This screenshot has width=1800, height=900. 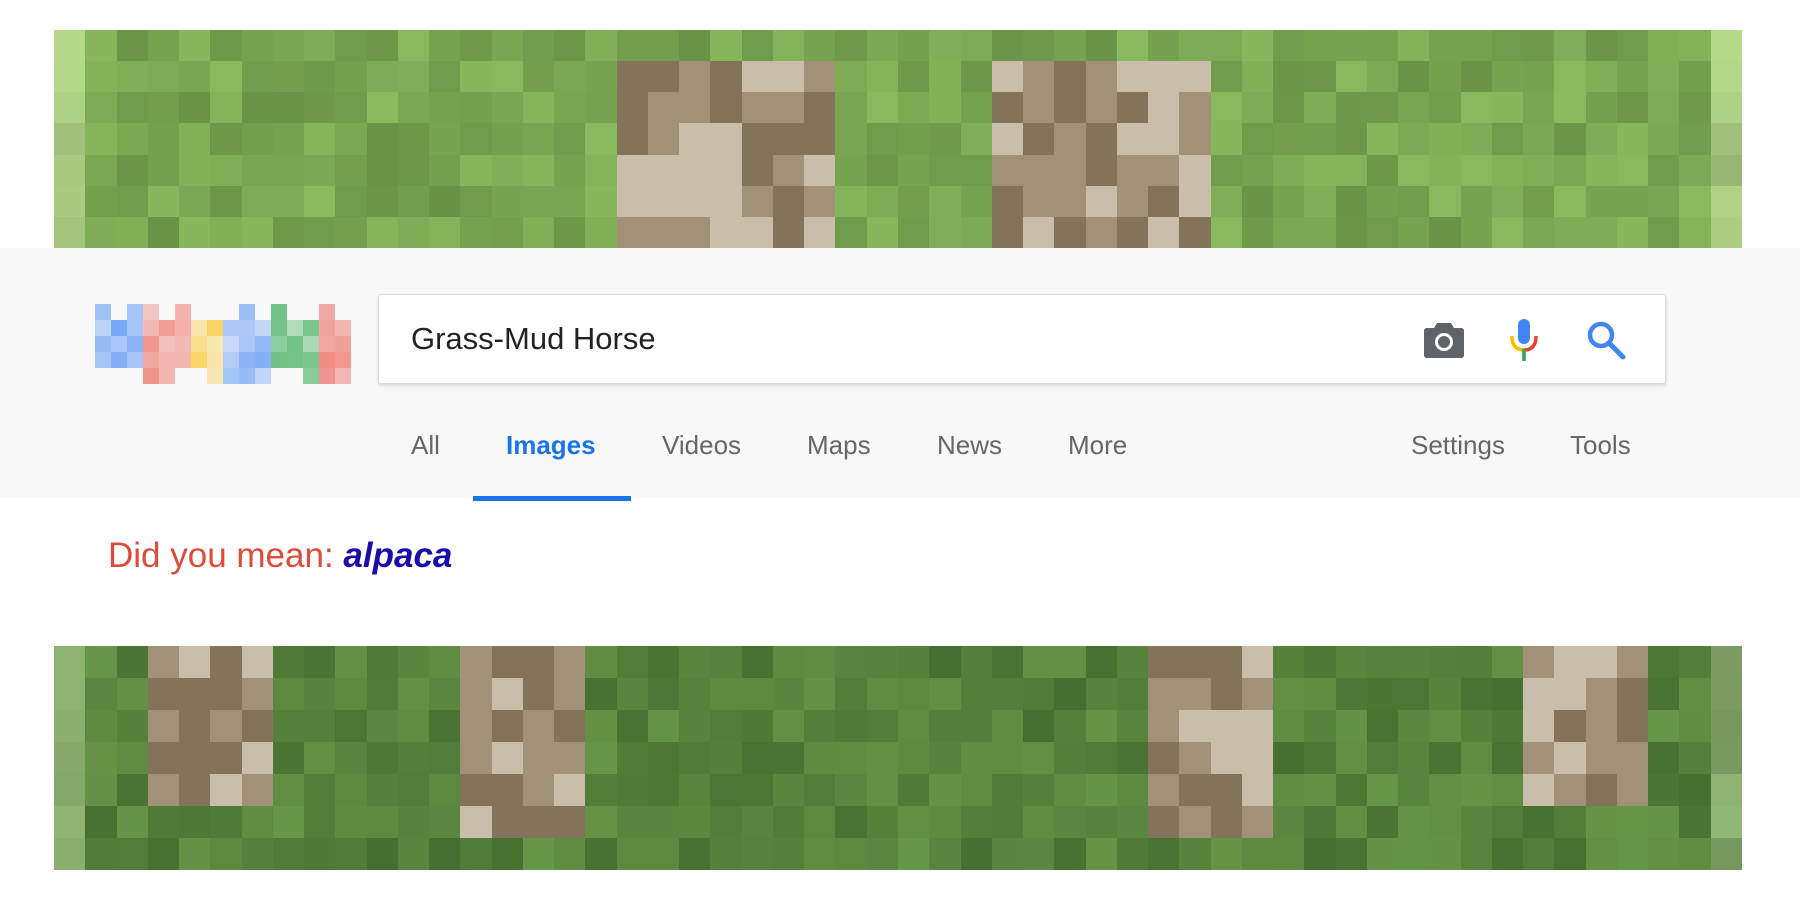 I want to click on microphone-button, so click(x=1524, y=340).